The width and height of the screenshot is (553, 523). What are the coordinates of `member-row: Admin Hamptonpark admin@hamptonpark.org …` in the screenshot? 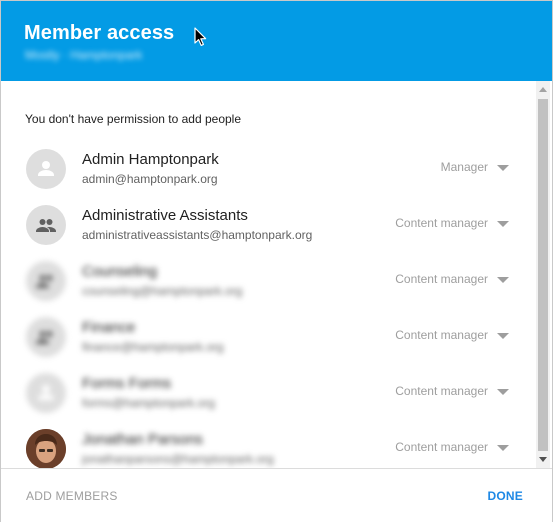 It's located at (269, 169).